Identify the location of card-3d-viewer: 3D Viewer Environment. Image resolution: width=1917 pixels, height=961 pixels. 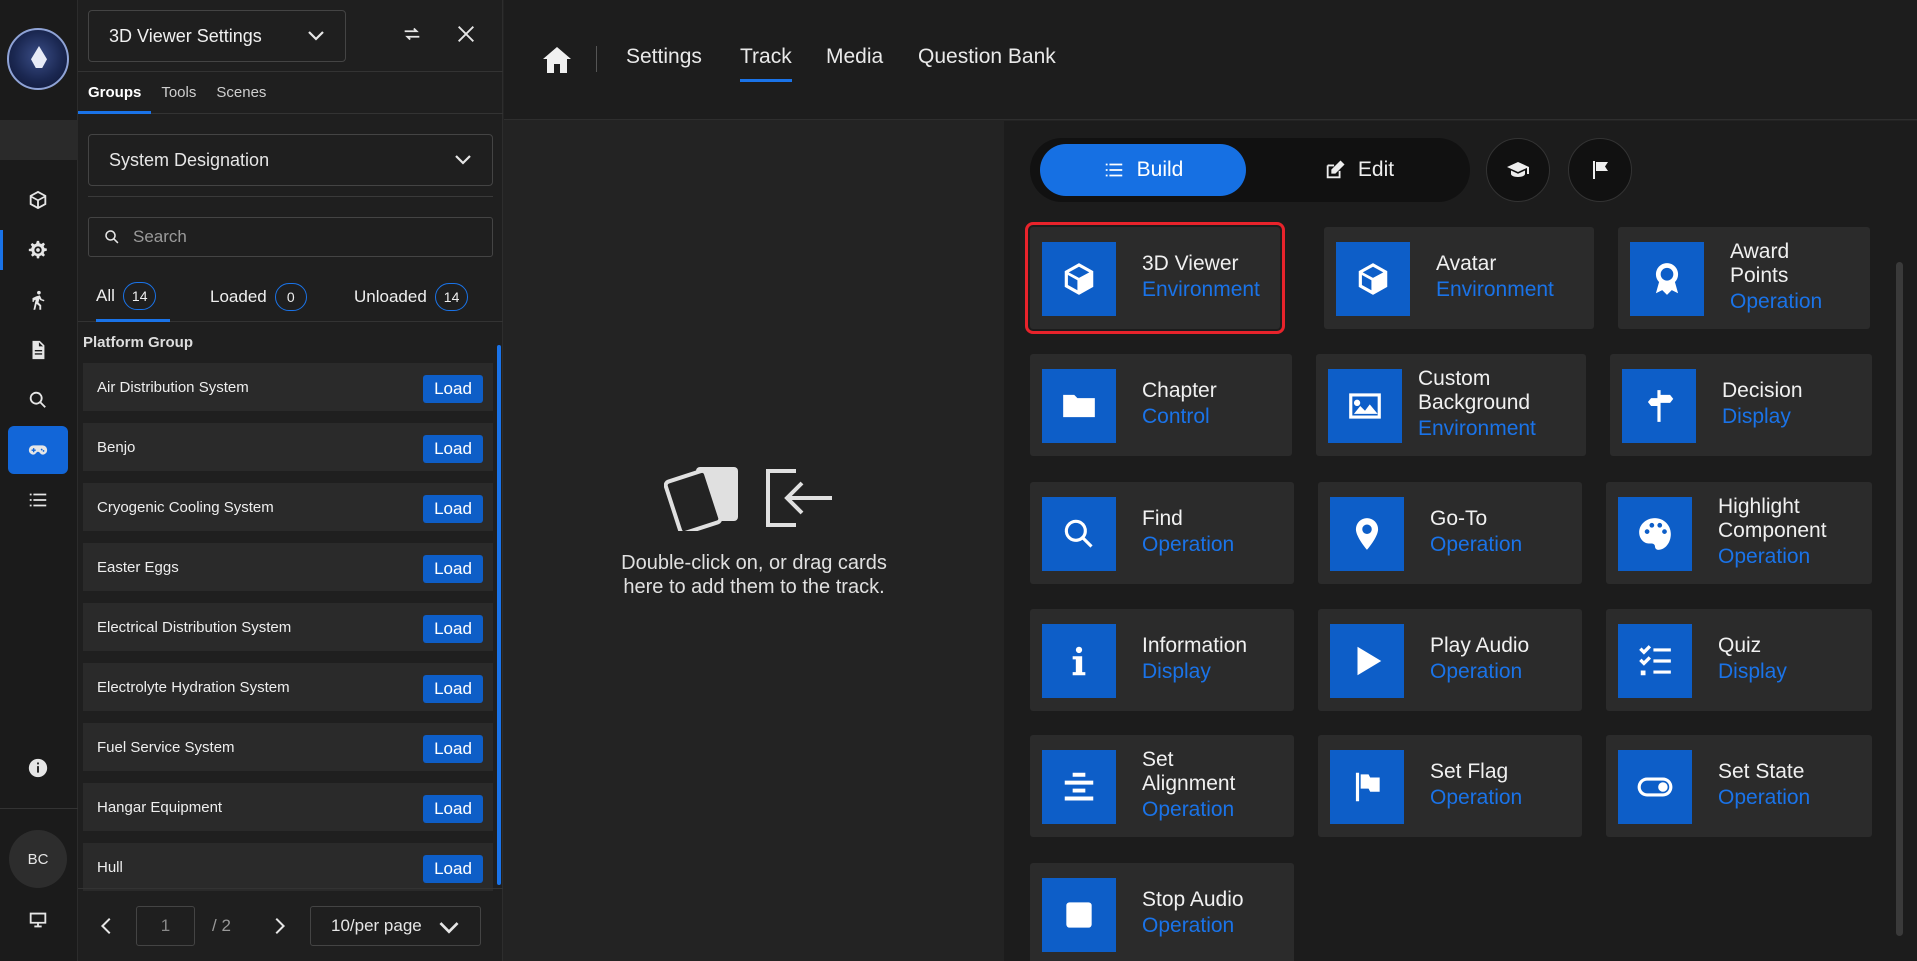
(1155, 278).